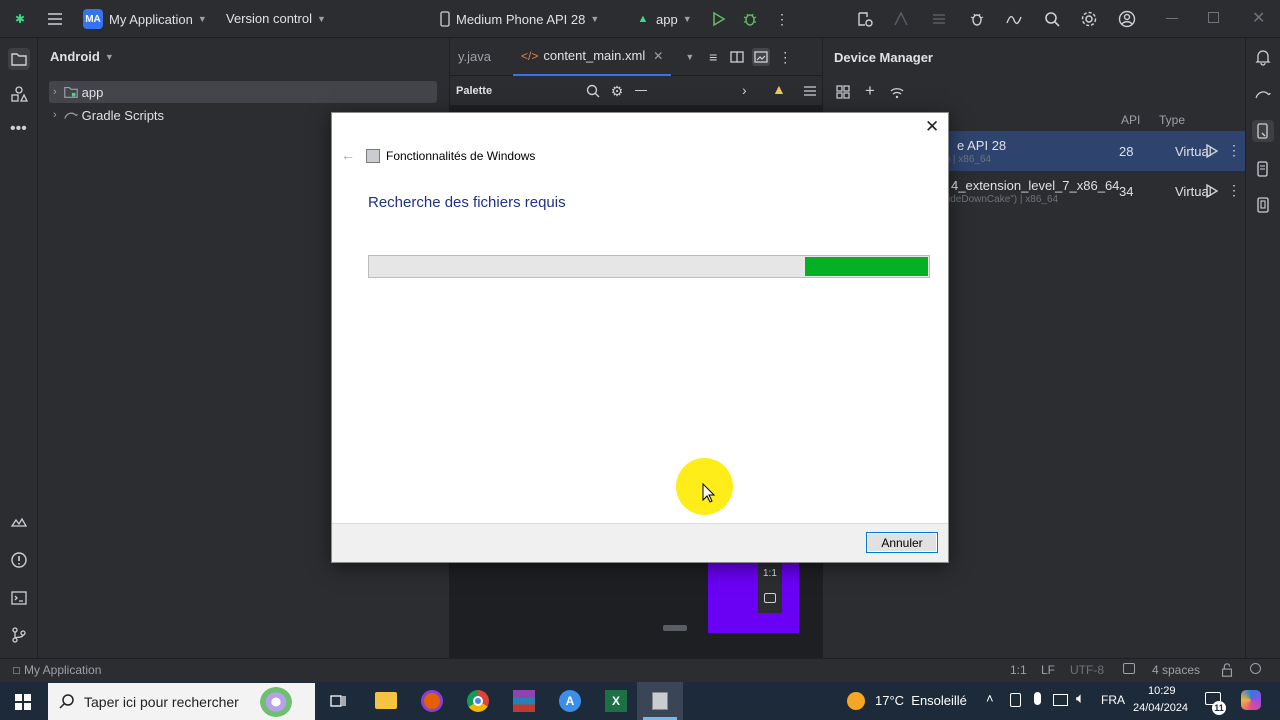 The width and height of the screenshot is (1280, 720). I want to click on excel-icon: X, so click(616, 701).